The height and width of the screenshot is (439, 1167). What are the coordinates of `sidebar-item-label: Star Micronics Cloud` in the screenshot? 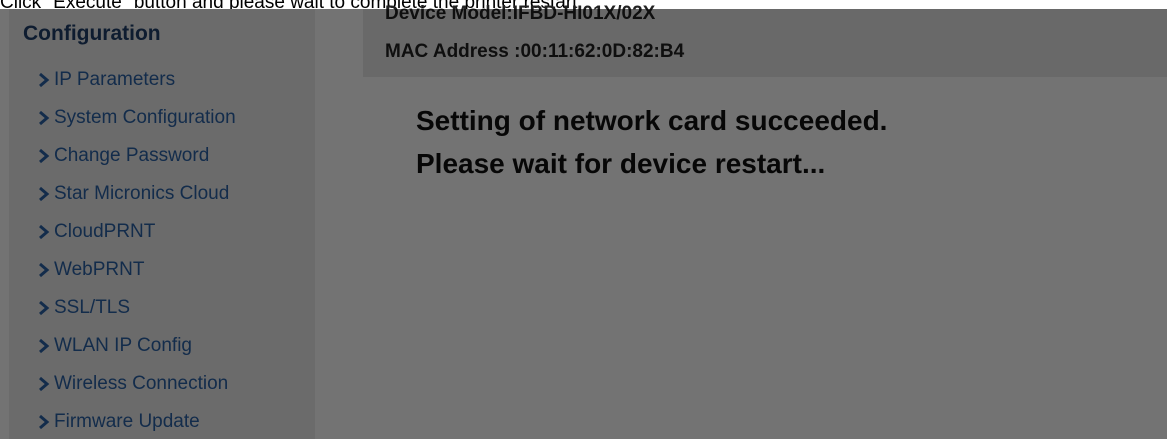 It's located at (142, 193).